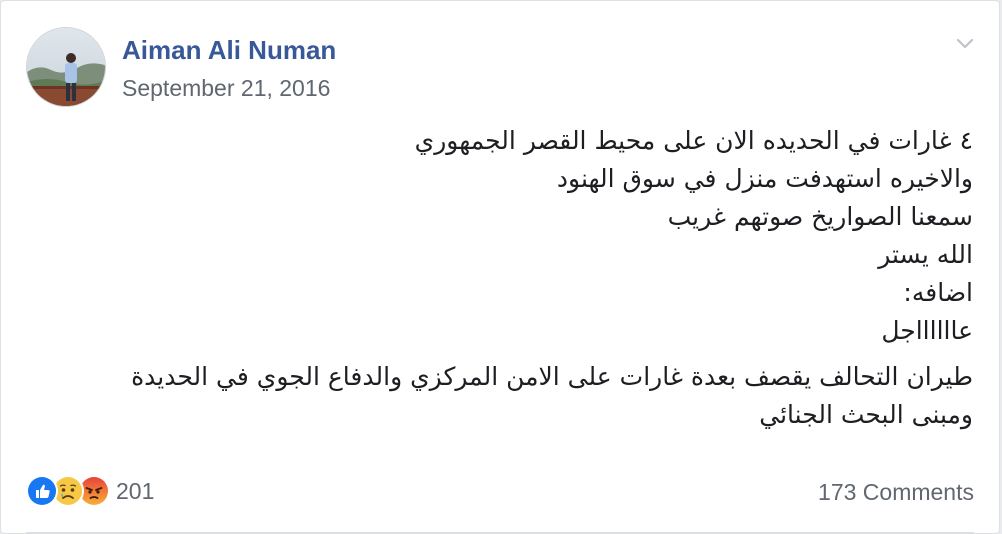 Image resolution: width=1002 pixels, height=534 pixels. I want to click on post-line: ومبنى البحث الجنائي, so click(866, 414).